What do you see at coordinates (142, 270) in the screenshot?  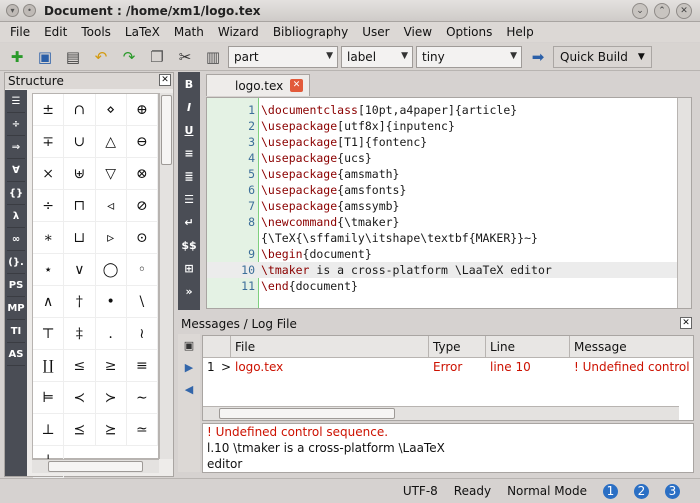 I see `symbol-cell: ◦` at bounding box center [142, 270].